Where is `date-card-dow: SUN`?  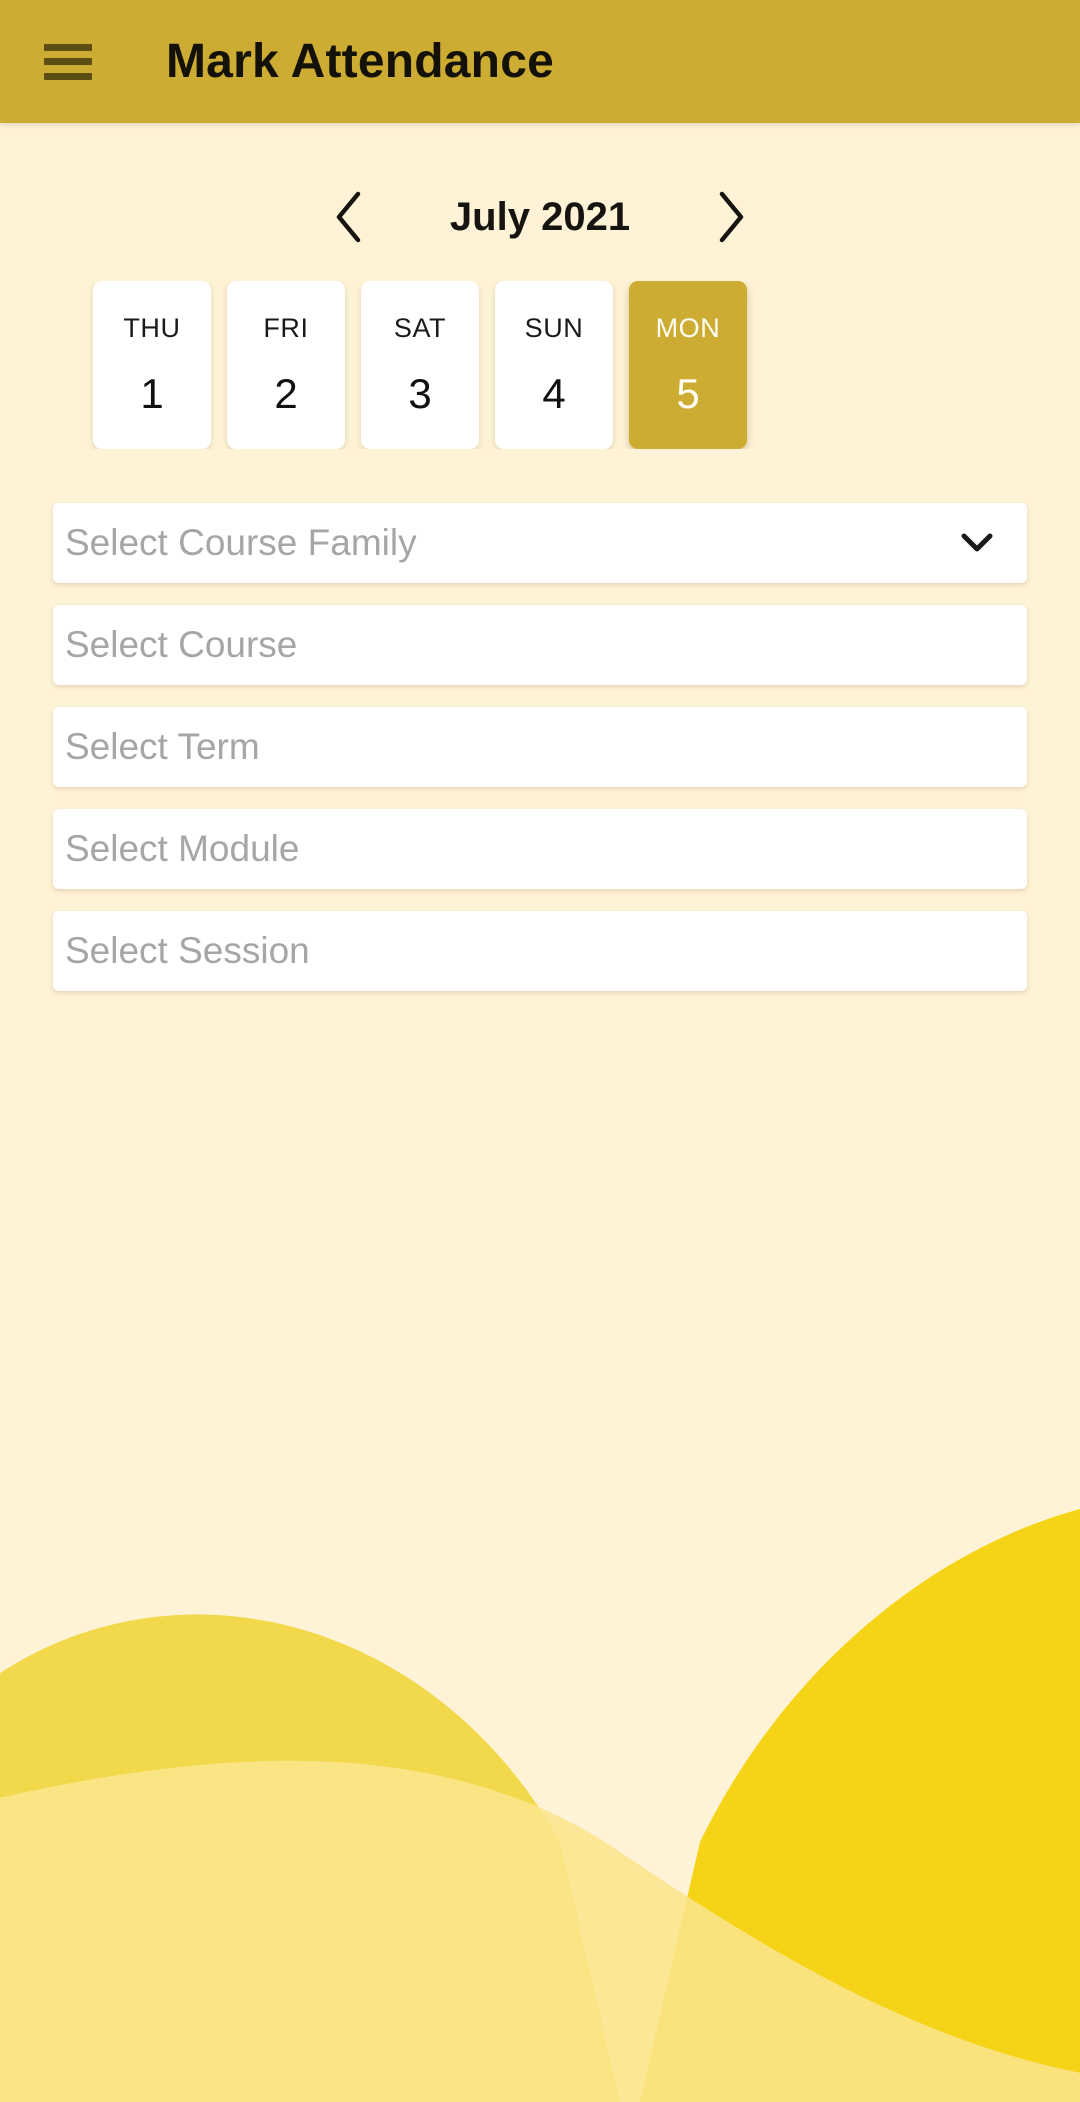 date-card-dow: SUN is located at coordinates (554, 327).